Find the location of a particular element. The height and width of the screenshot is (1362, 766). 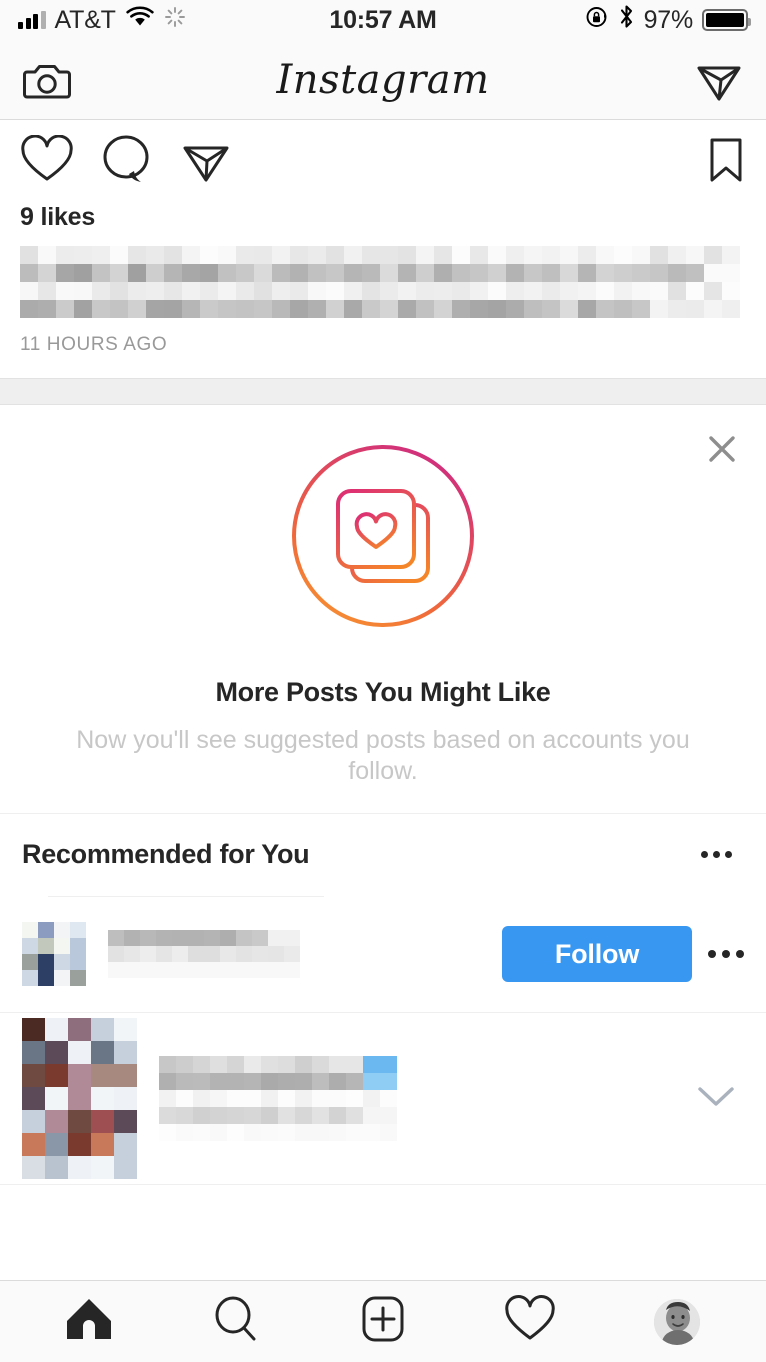

post-thumbnail-redacted is located at coordinates (79, 1098).